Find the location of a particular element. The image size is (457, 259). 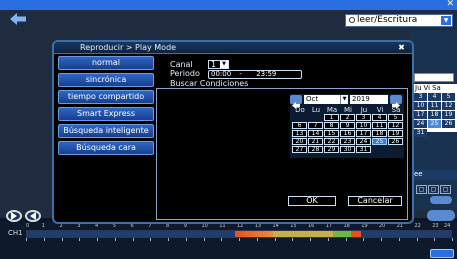

ok-button: OK is located at coordinates (312, 201).